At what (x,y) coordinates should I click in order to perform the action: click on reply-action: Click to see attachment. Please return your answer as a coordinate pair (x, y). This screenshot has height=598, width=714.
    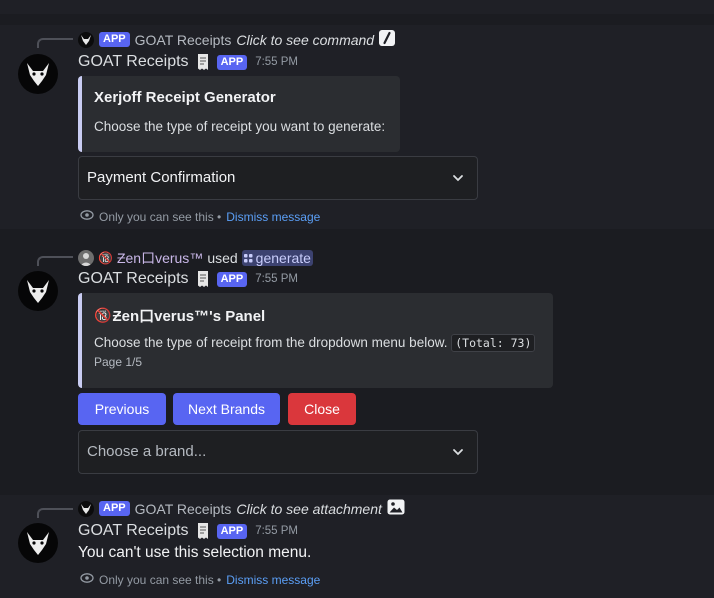
    Looking at the image, I should click on (309, 509).